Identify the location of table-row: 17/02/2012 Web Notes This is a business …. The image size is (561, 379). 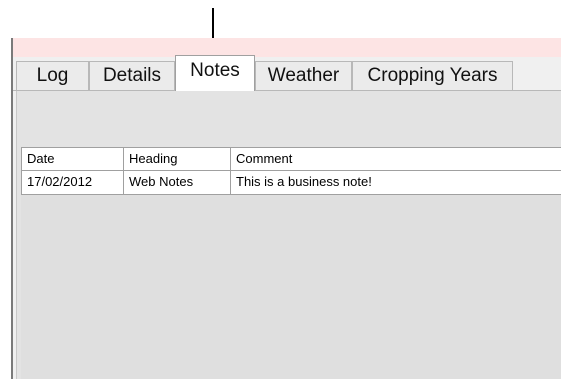
(291, 183).